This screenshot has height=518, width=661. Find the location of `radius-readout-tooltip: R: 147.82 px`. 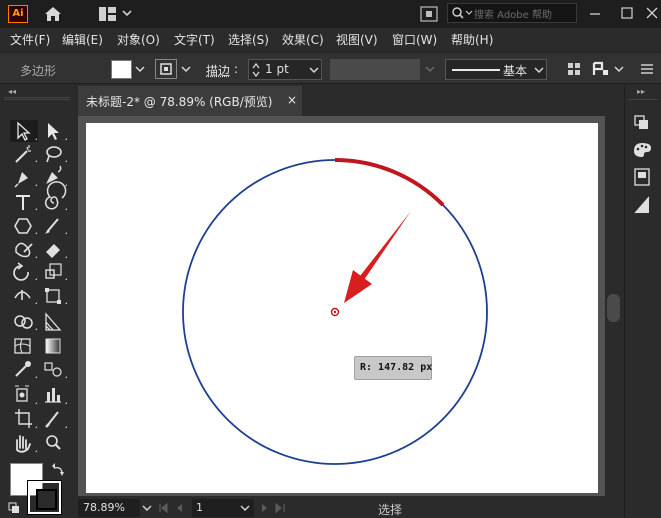

radius-readout-tooltip: R: 147.82 px is located at coordinates (393, 368).